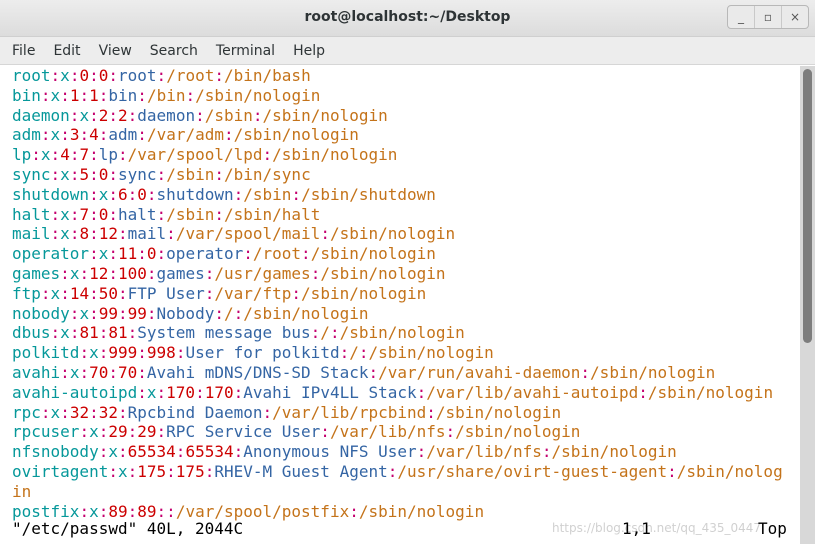 The width and height of the screenshot is (815, 544). Describe the element at coordinates (147, 511) in the screenshot. I see `line-segment: 89` at that location.